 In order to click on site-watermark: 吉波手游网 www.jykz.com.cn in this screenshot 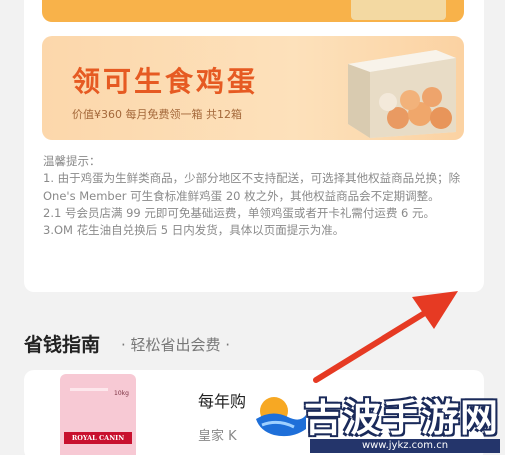, I will do `click(377, 418)`.